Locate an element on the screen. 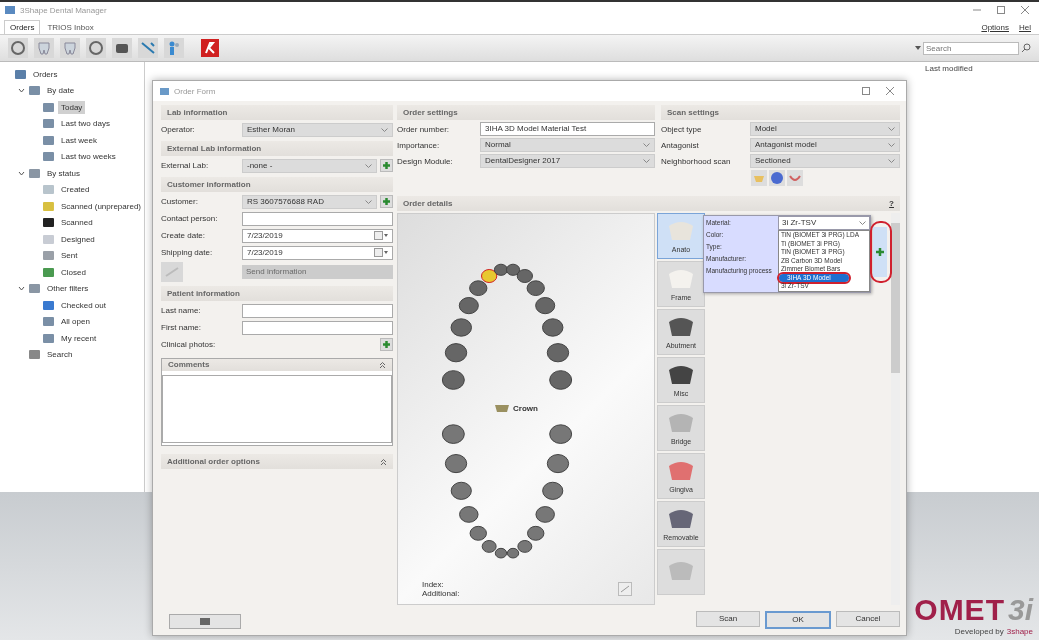 The image size is (1039, 640). camera-icon is located at coordinates (122, 48).